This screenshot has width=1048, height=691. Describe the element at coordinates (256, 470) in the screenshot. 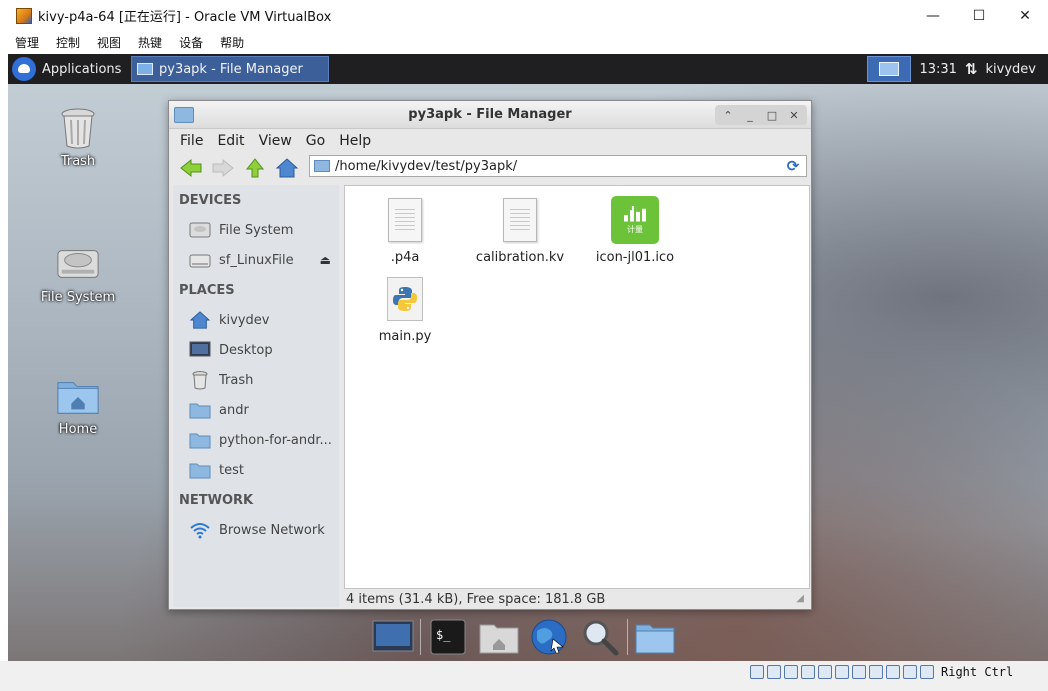

I see `sidebar-item-test: test` at that location.